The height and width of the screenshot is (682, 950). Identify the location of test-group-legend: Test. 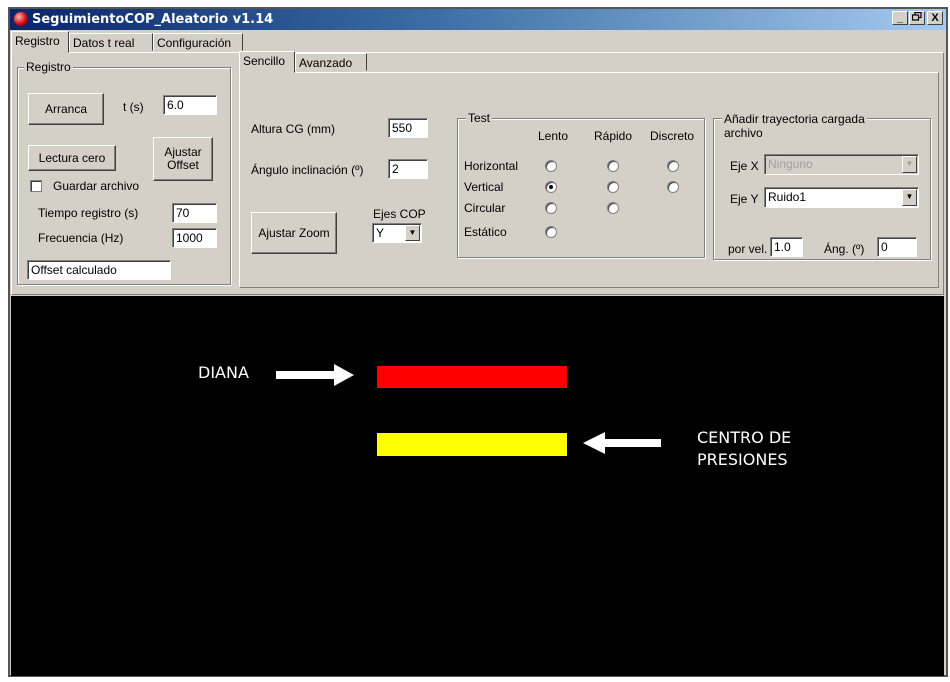
(479, 118).